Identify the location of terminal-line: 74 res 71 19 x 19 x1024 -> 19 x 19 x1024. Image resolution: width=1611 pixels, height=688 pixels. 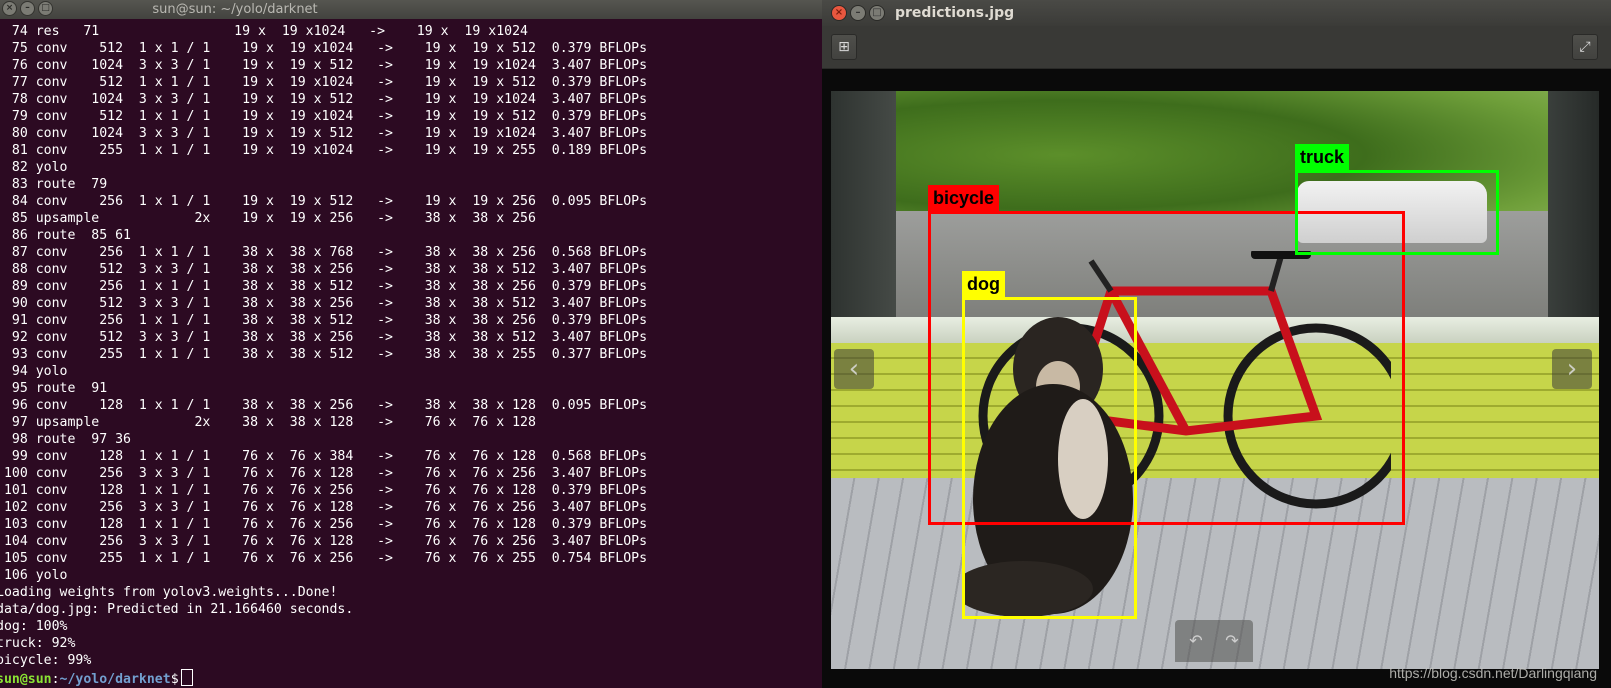
(264, 31).